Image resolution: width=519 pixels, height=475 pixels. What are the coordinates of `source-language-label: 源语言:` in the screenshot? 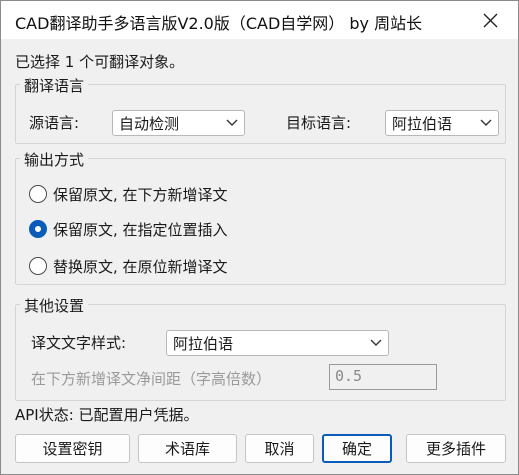 It's located at (54, 123).